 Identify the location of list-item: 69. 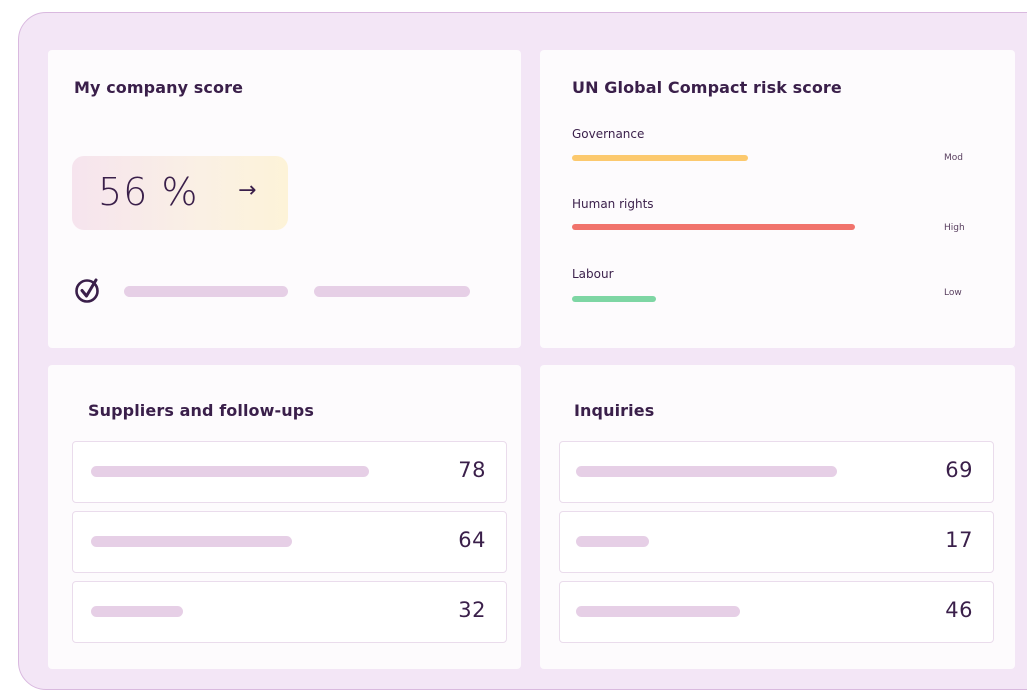
(776, 472).